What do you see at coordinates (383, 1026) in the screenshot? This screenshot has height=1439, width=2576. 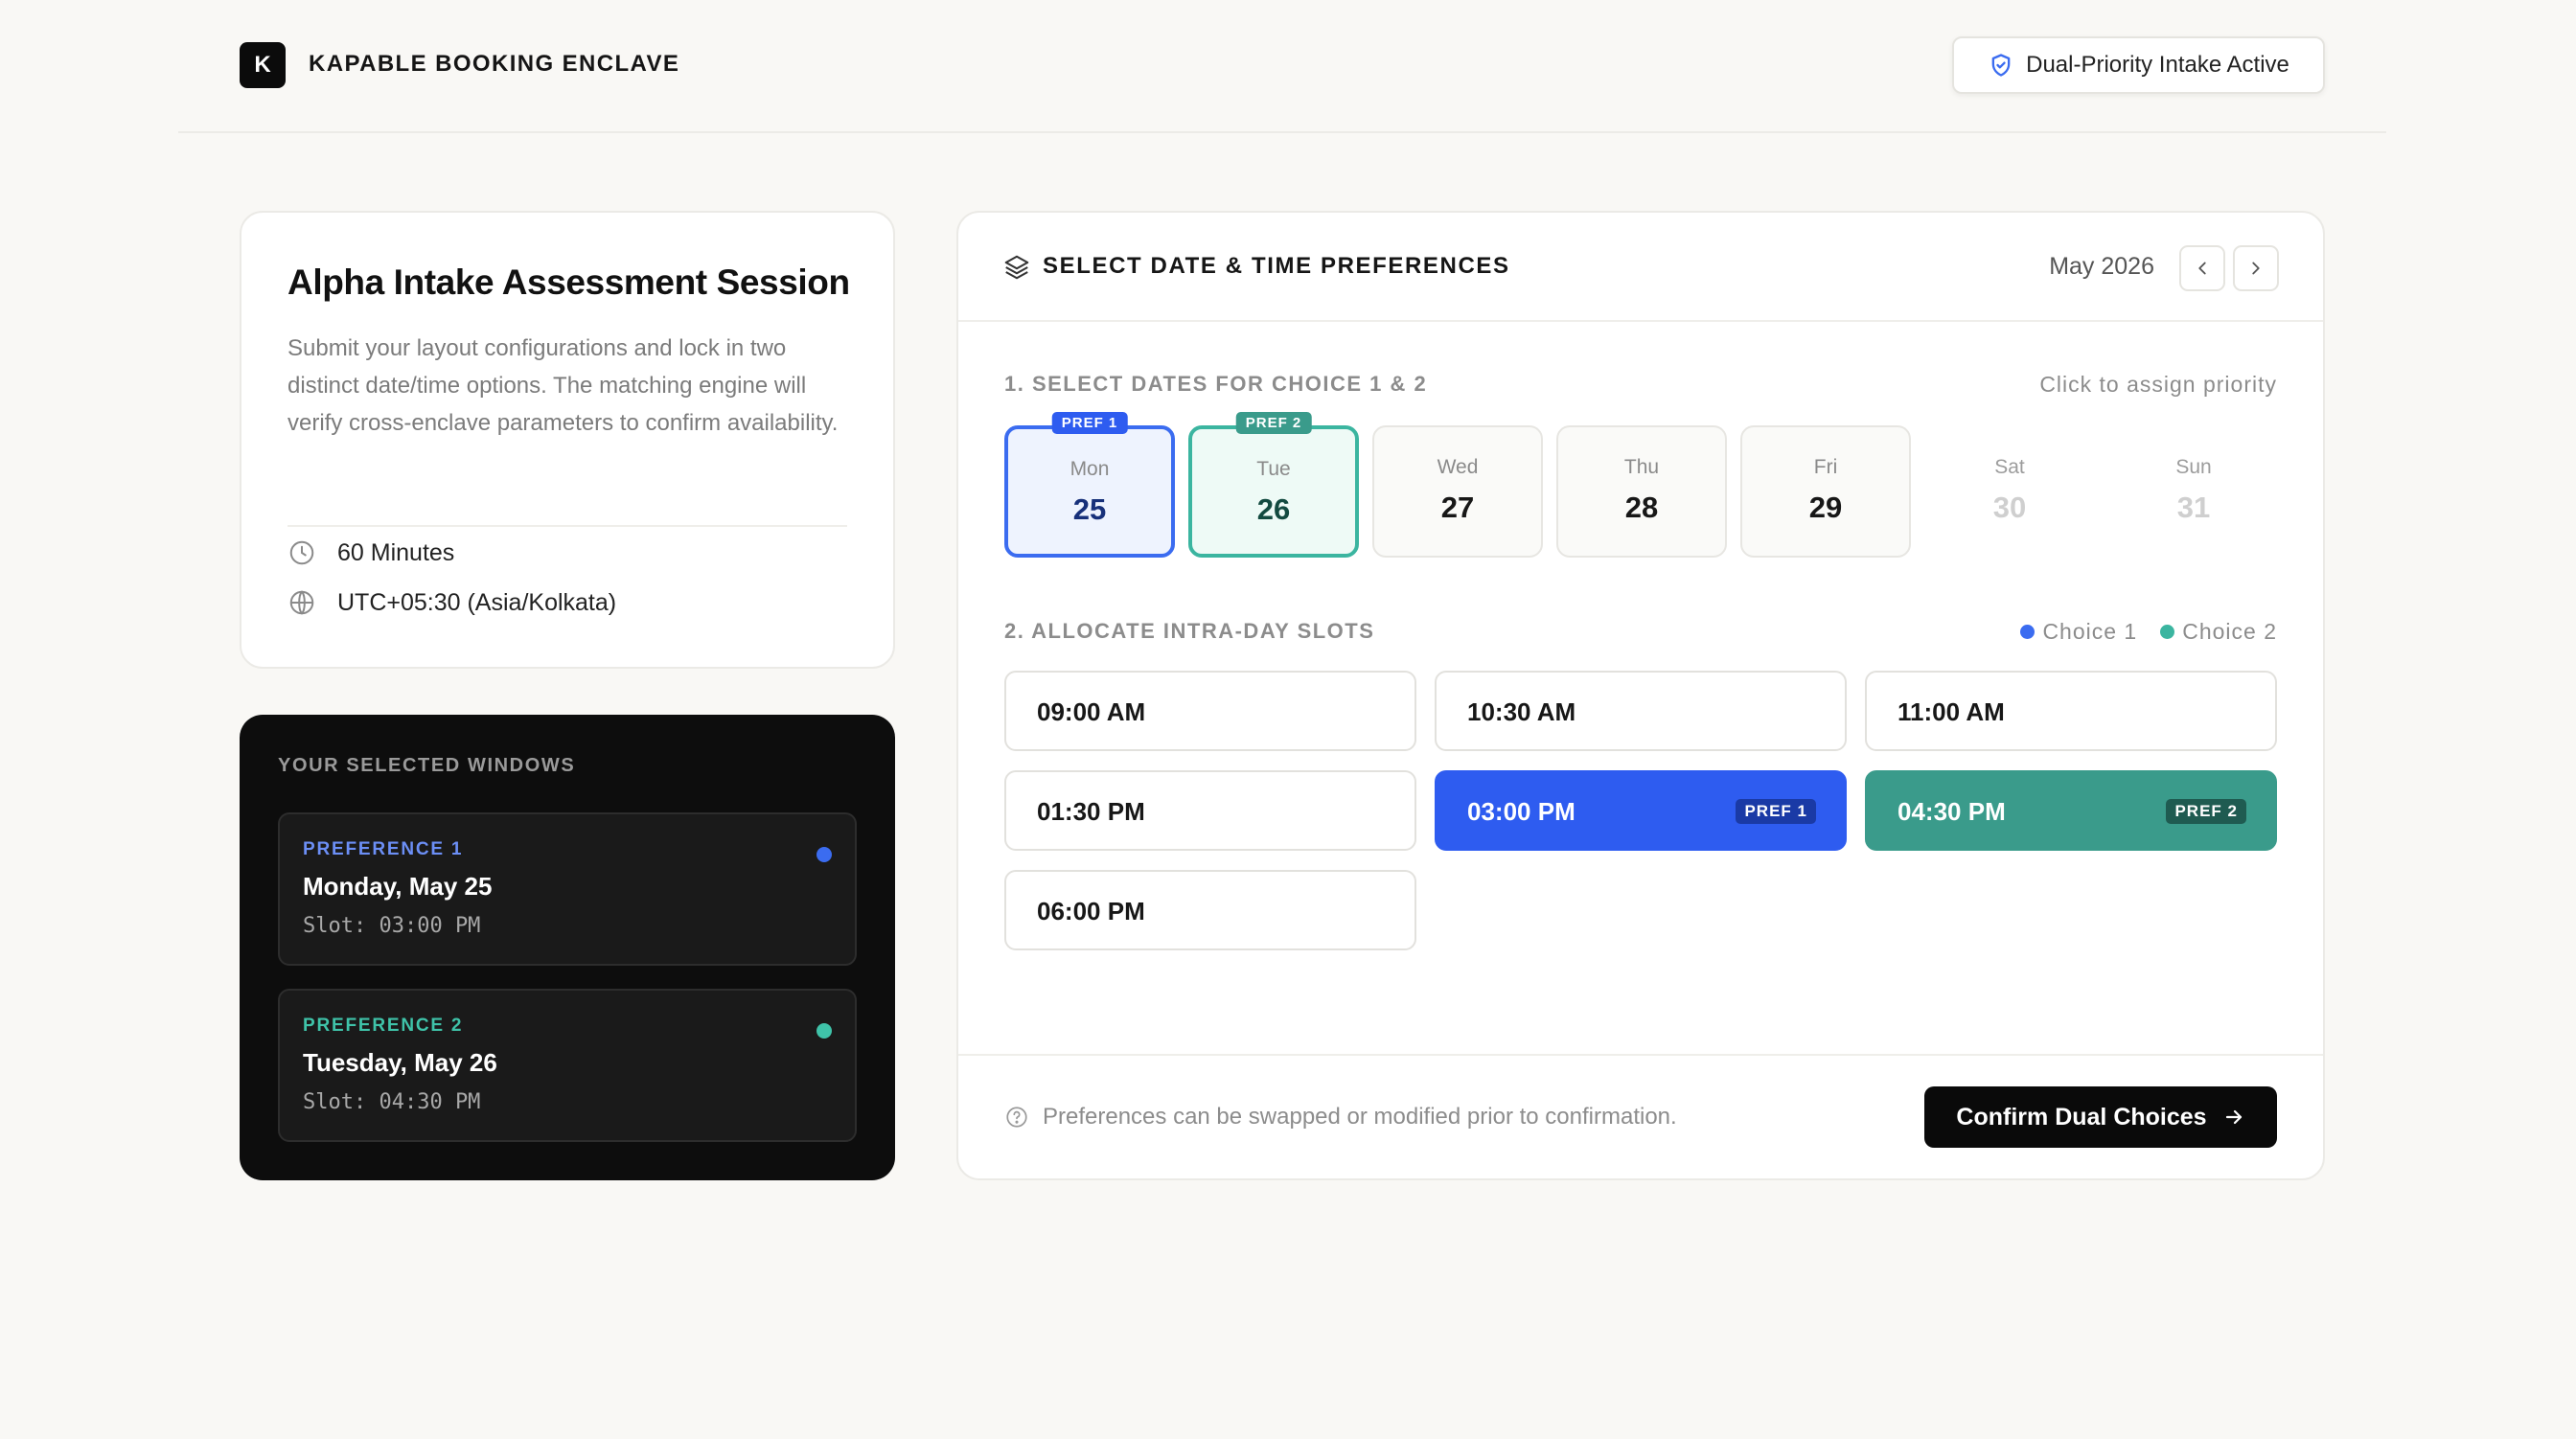 I see `preference-2-label: PREFERENCE 2` at bounding box center [383, 1026].